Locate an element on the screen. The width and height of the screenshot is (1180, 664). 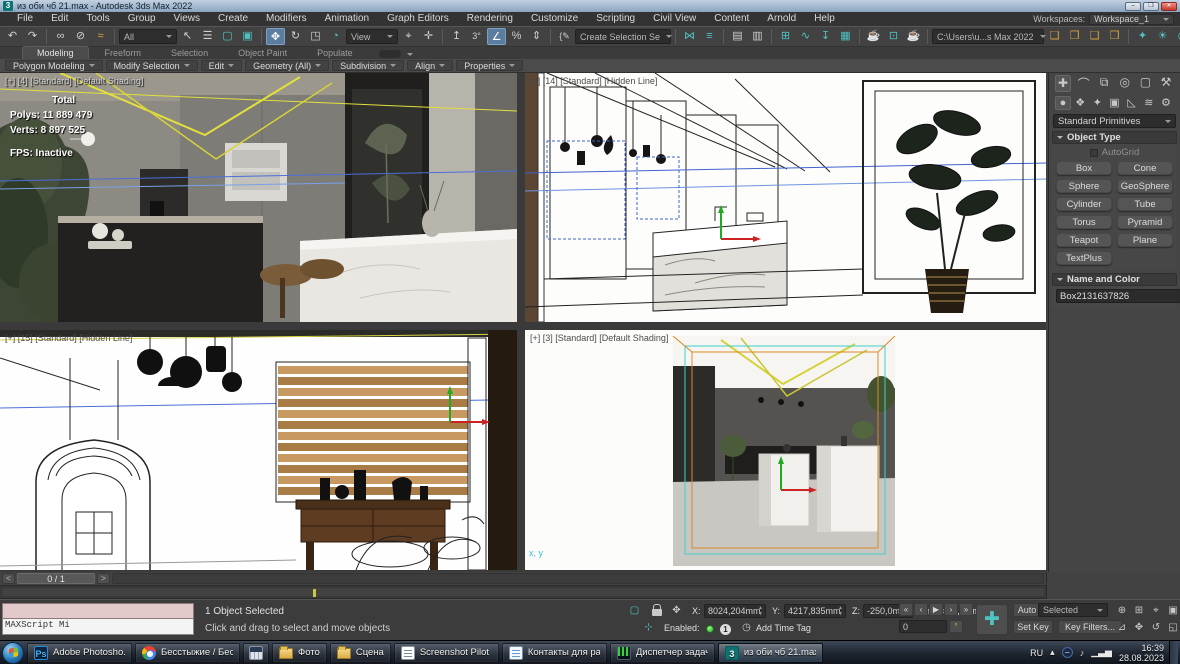
torus-button: Torus is located at coordinates (1084, 222).